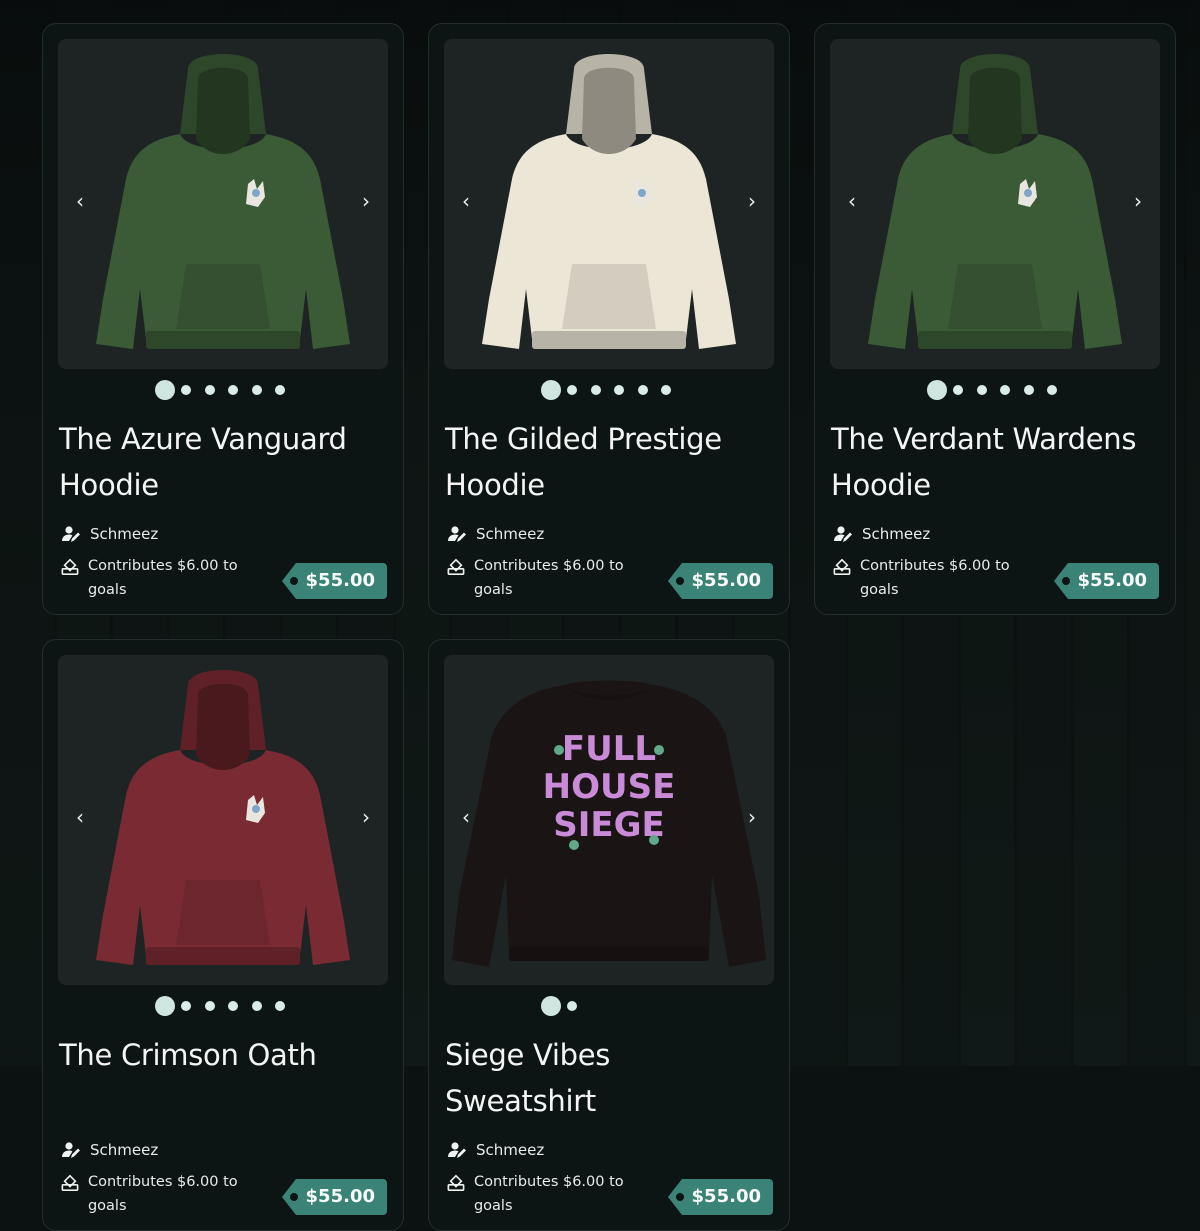 Image resolution: width=1200 pixels, height=1231 pixels. What do you see at coordinates (991, 462) in the screenshot?
I see `product-title: The Verdant Wardens Hoodie` at bounding box center [991, 462].